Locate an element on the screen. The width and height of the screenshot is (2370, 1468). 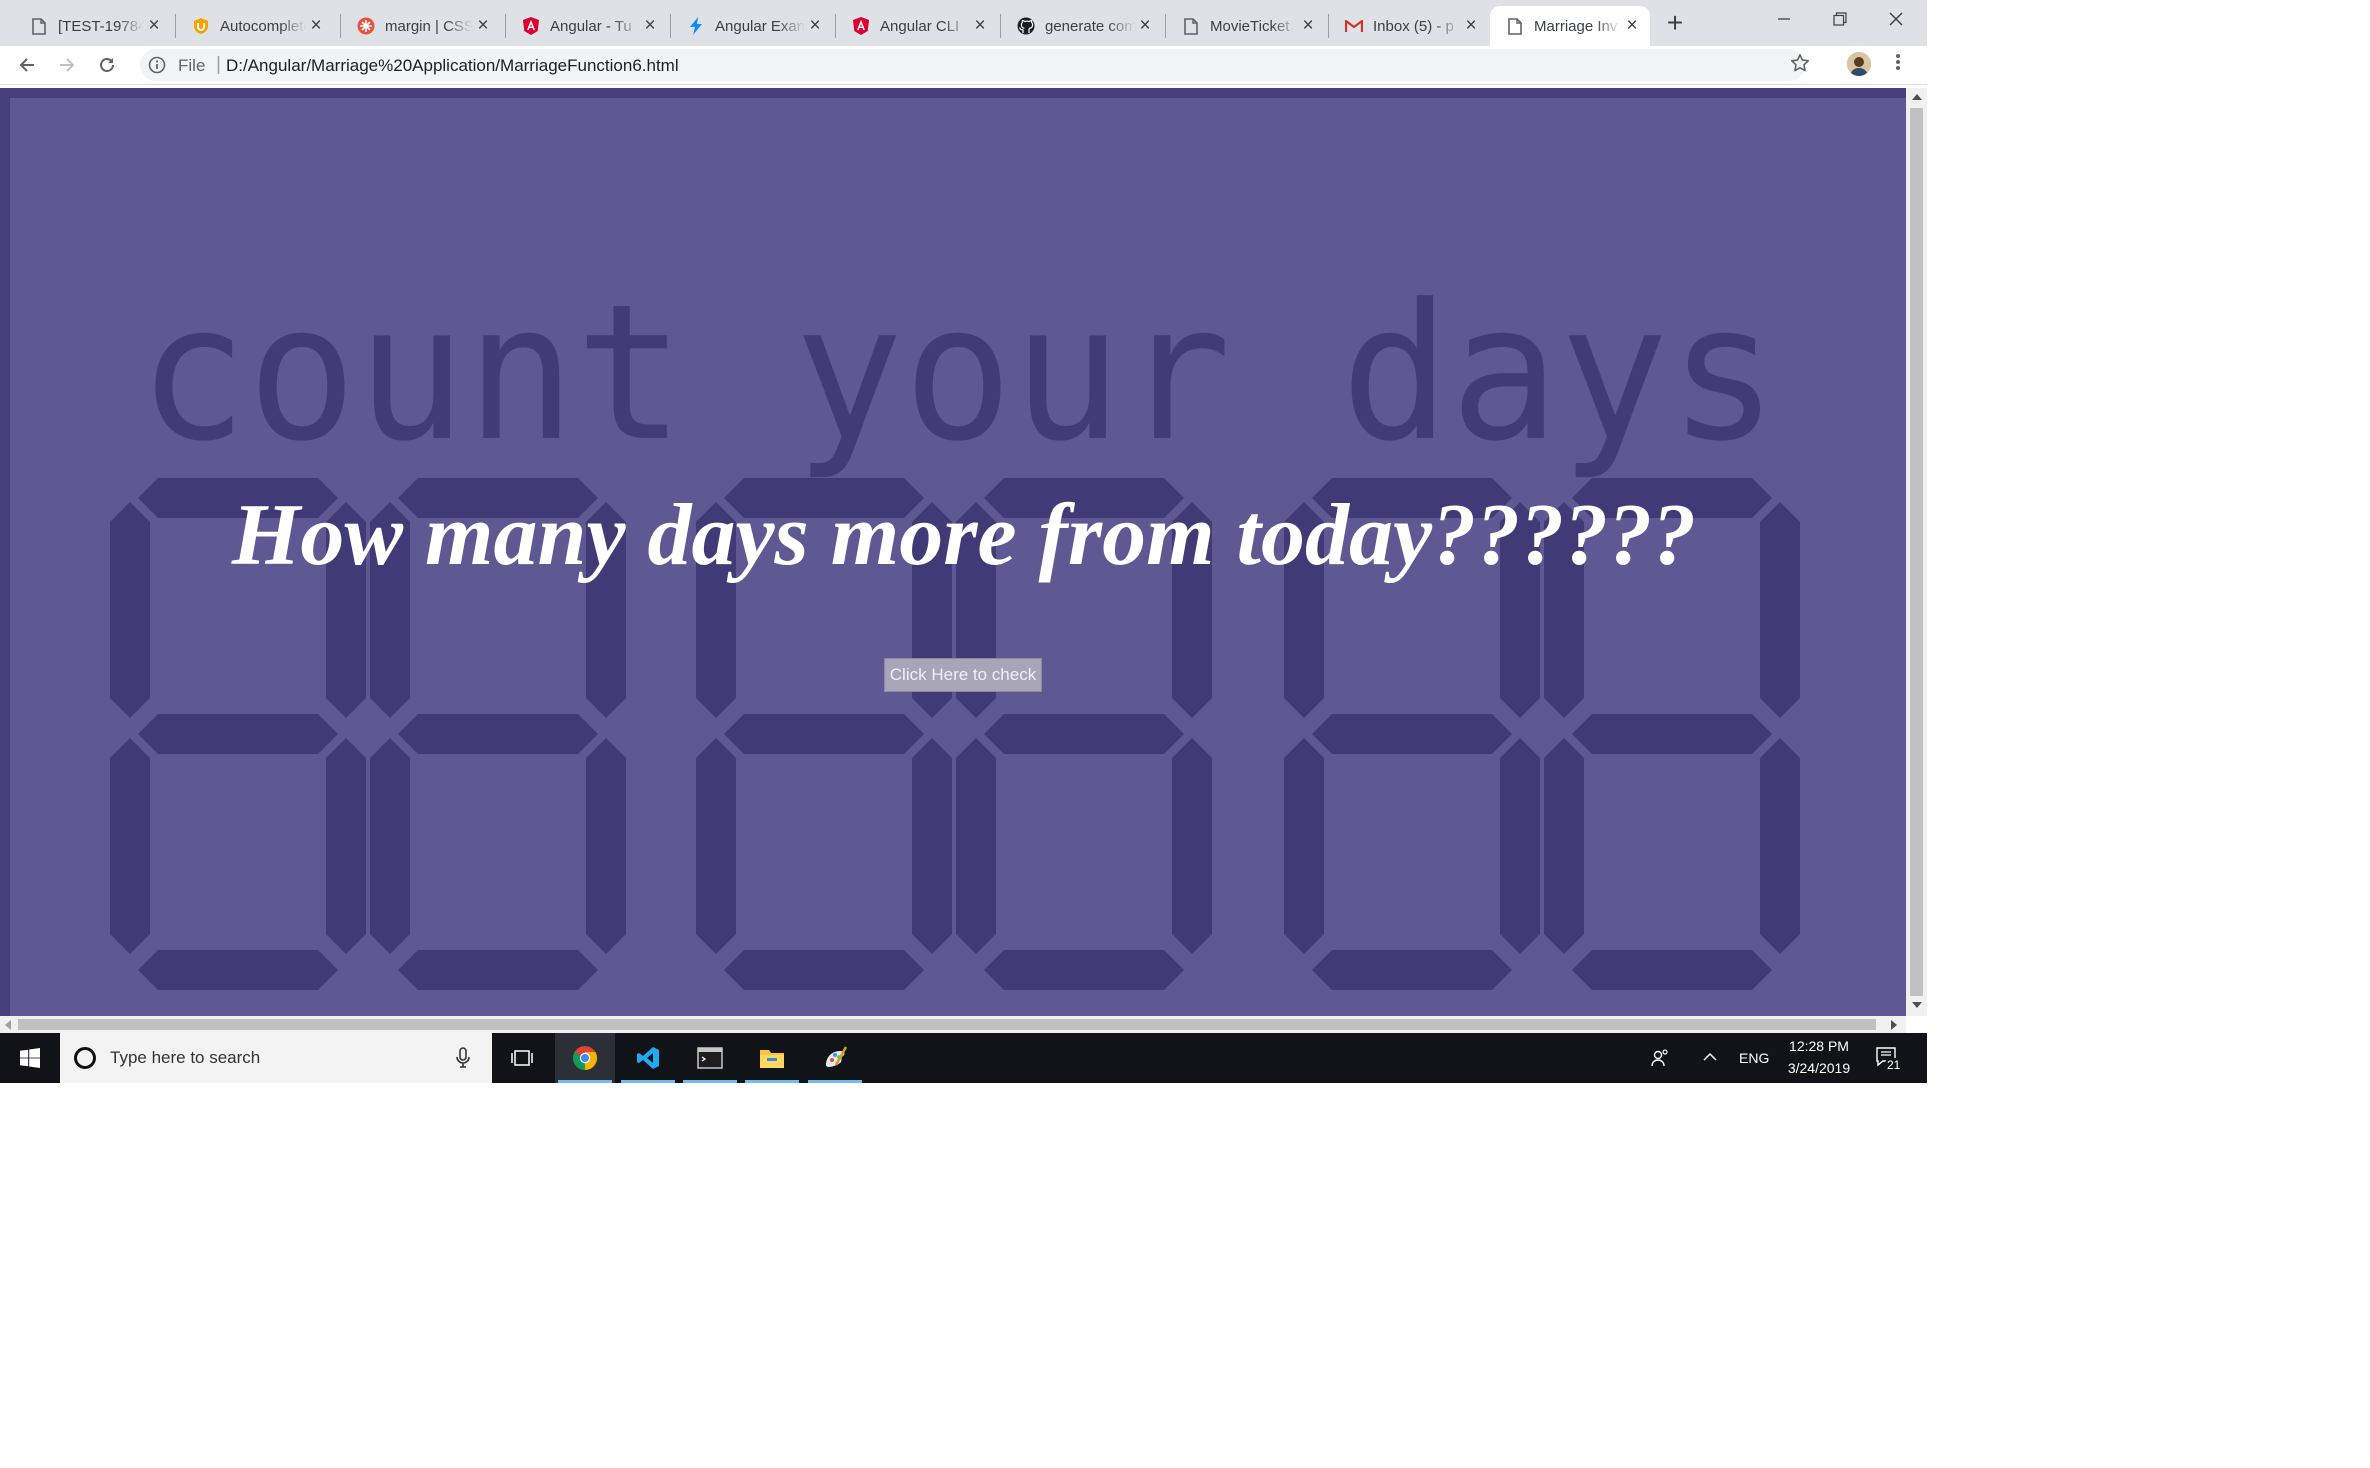
task-view-icon is located at coordinates (522, 1058).